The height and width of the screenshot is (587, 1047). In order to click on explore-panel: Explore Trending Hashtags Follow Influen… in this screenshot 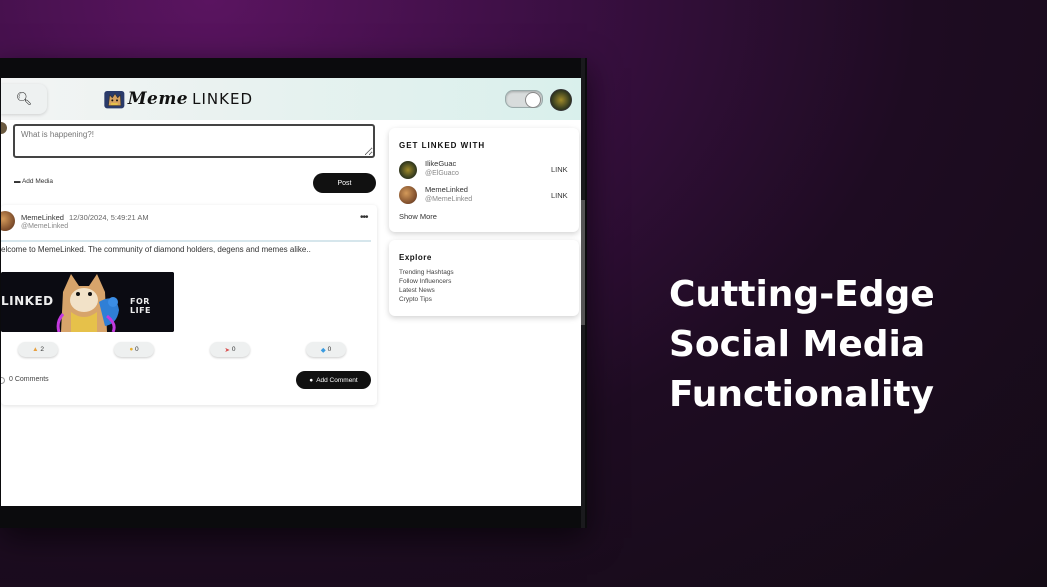, I will do `click(484, 278)`.